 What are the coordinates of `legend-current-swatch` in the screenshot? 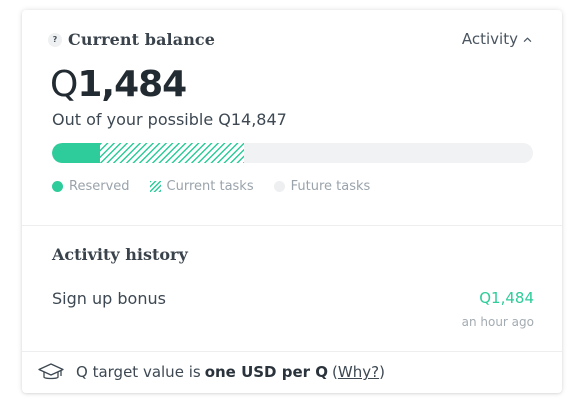 It's located at (155, 186).